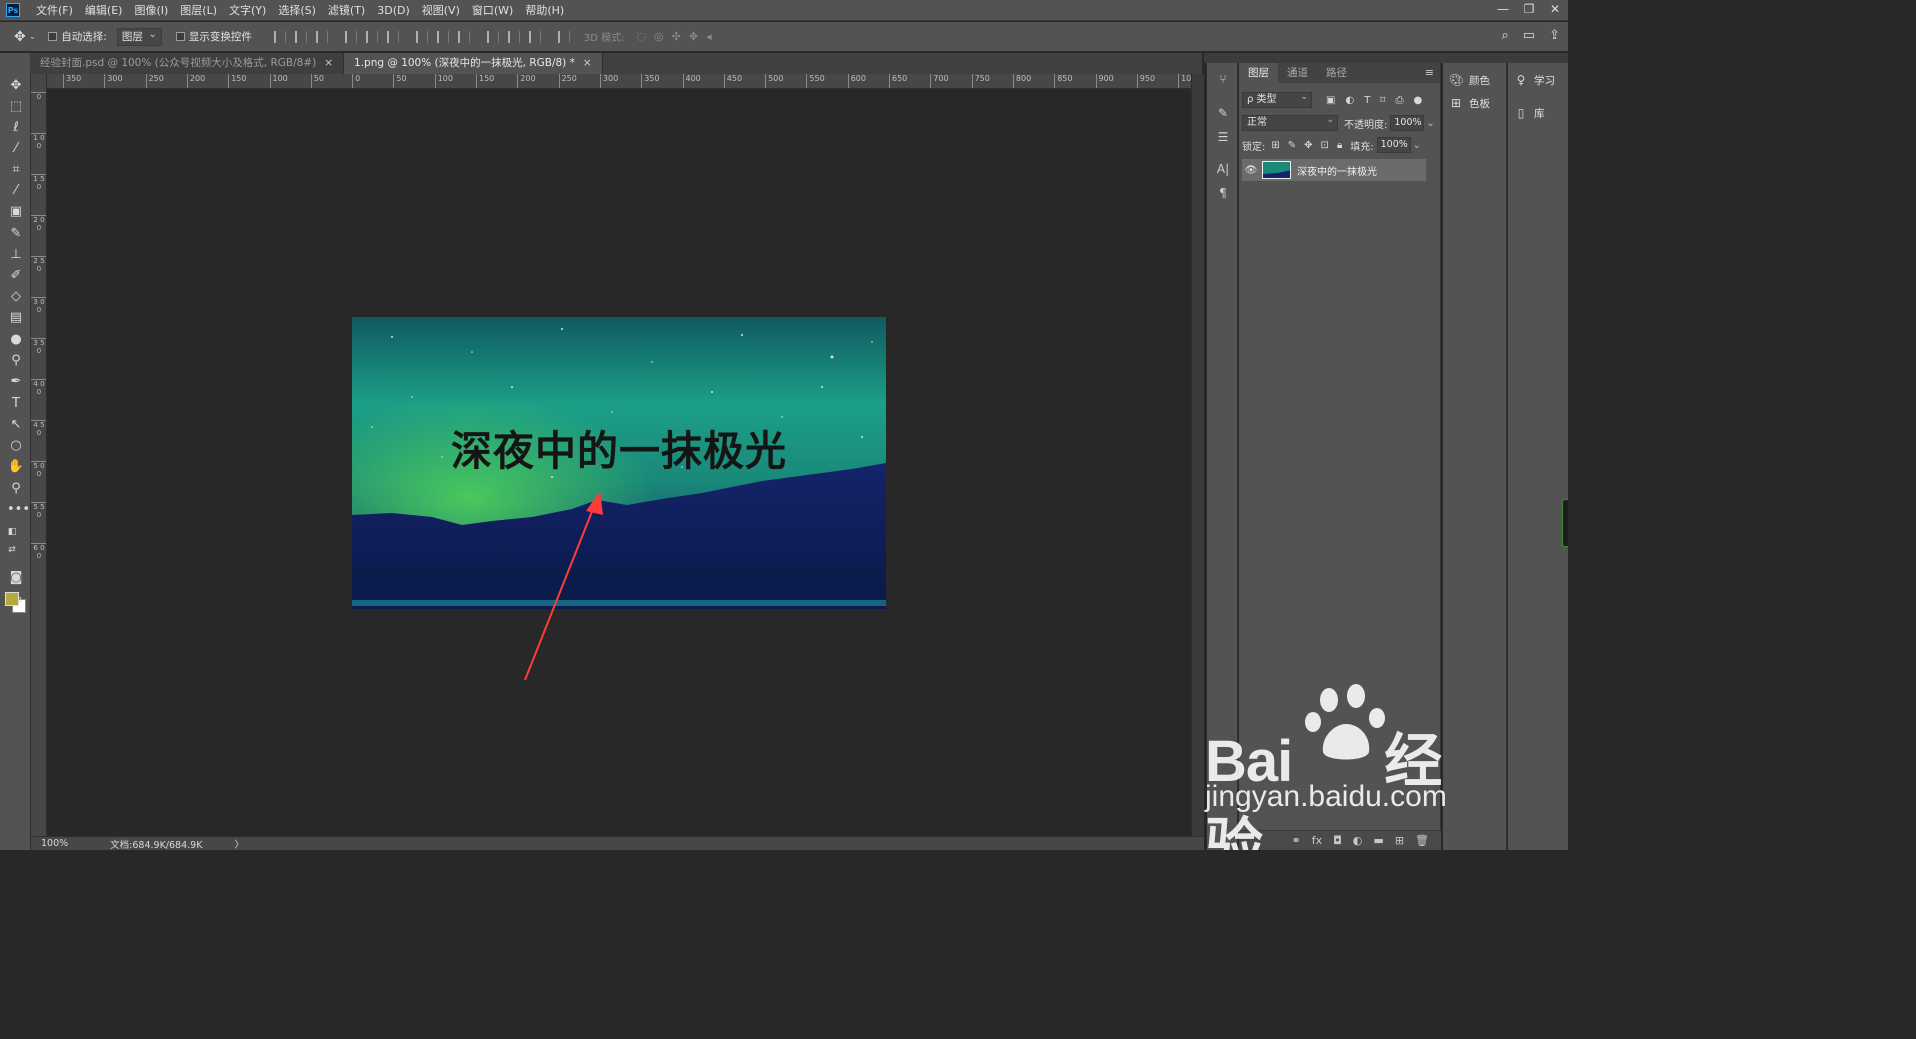 The width and height of the screenshot is (1916, 1039). What do you see at coordinates (16, 361) in the screenshot?
I see `dodge-tool-icon: ⚲` at bounding box center [16, 361].